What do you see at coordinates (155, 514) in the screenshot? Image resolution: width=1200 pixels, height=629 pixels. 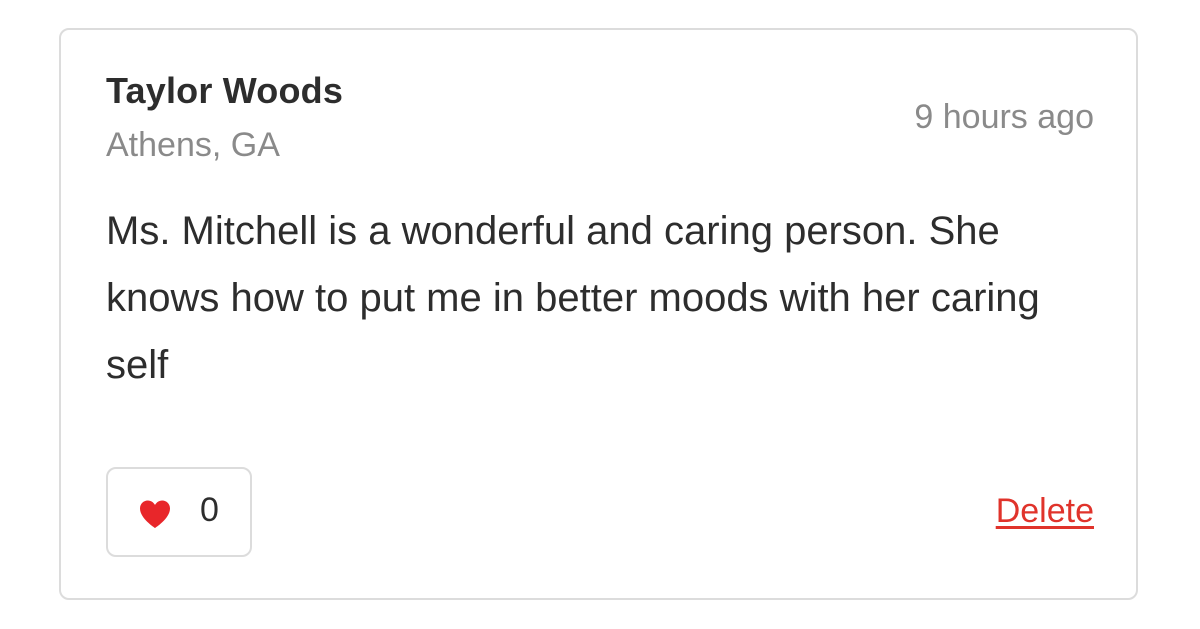 I see `heart-icon` at bounding box center [155, 514].